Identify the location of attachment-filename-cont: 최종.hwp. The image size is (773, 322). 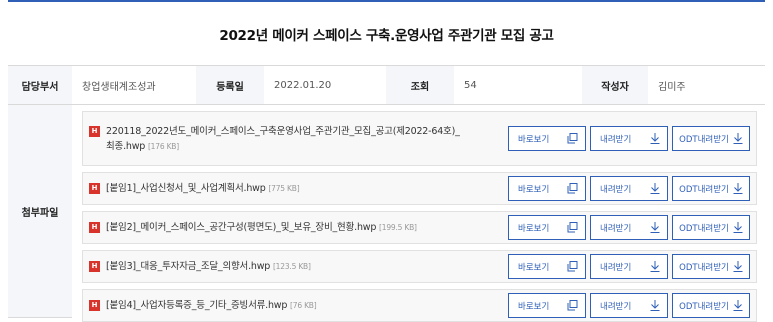
(125, 146).